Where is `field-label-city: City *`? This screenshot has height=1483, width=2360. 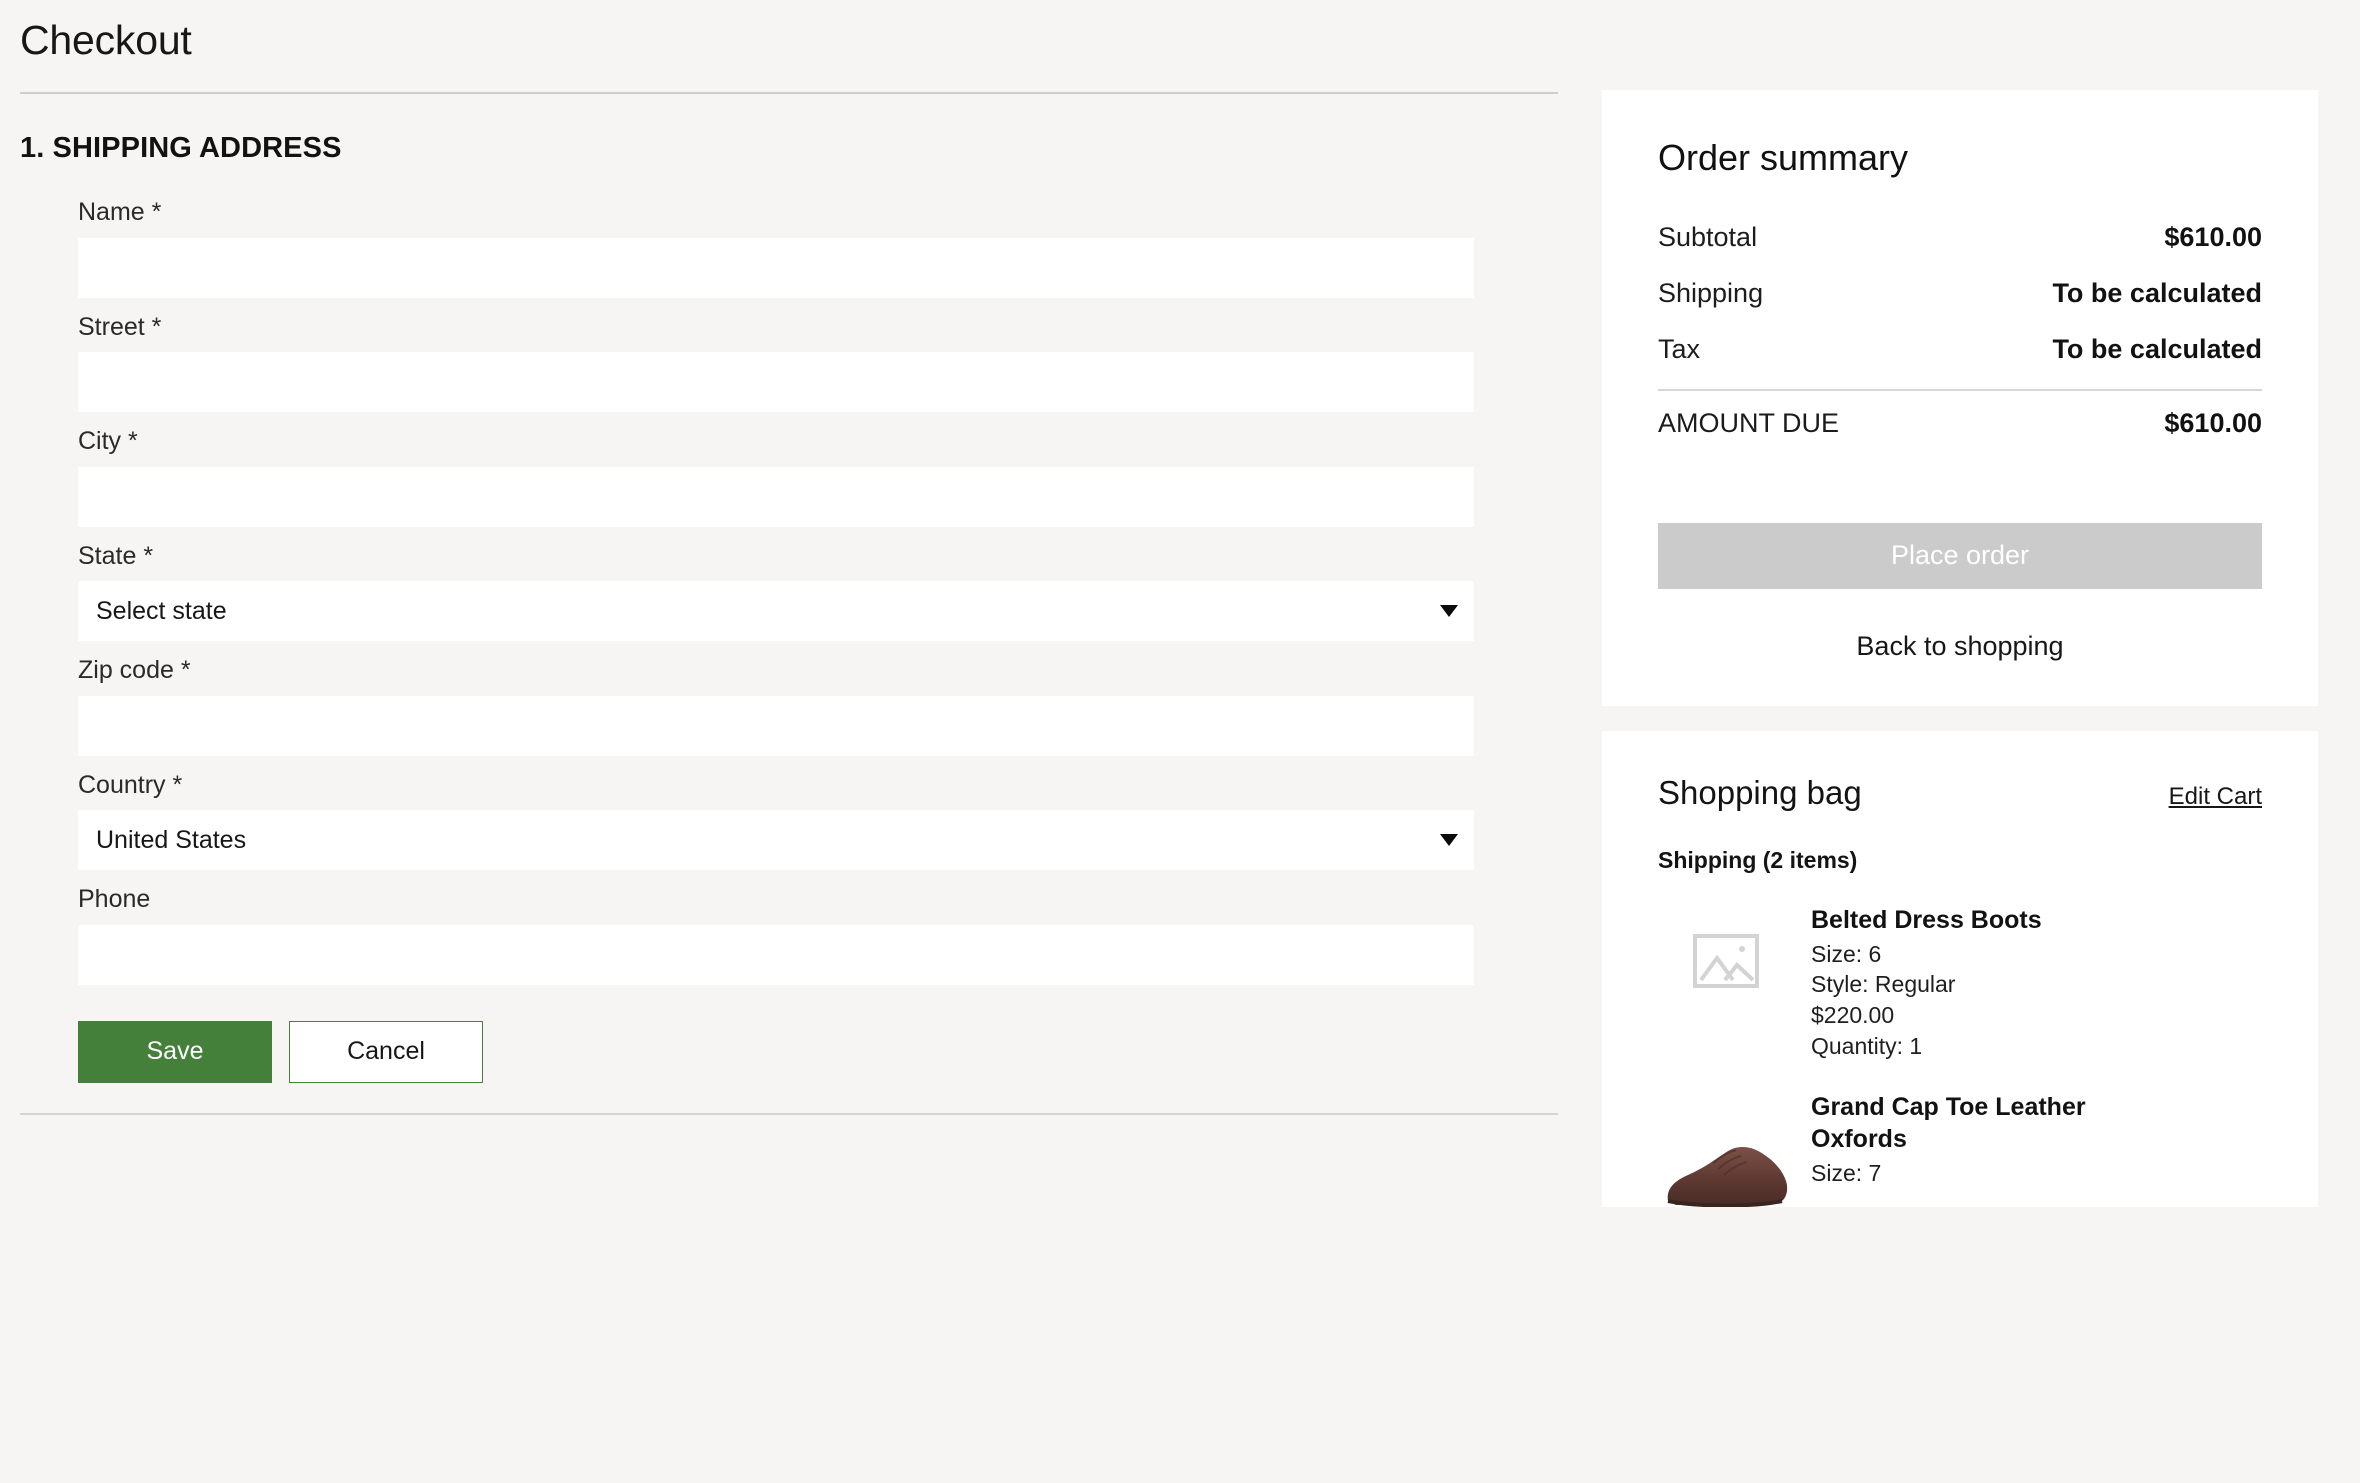 field-label-city: City * is located at coordinates (108, 441).